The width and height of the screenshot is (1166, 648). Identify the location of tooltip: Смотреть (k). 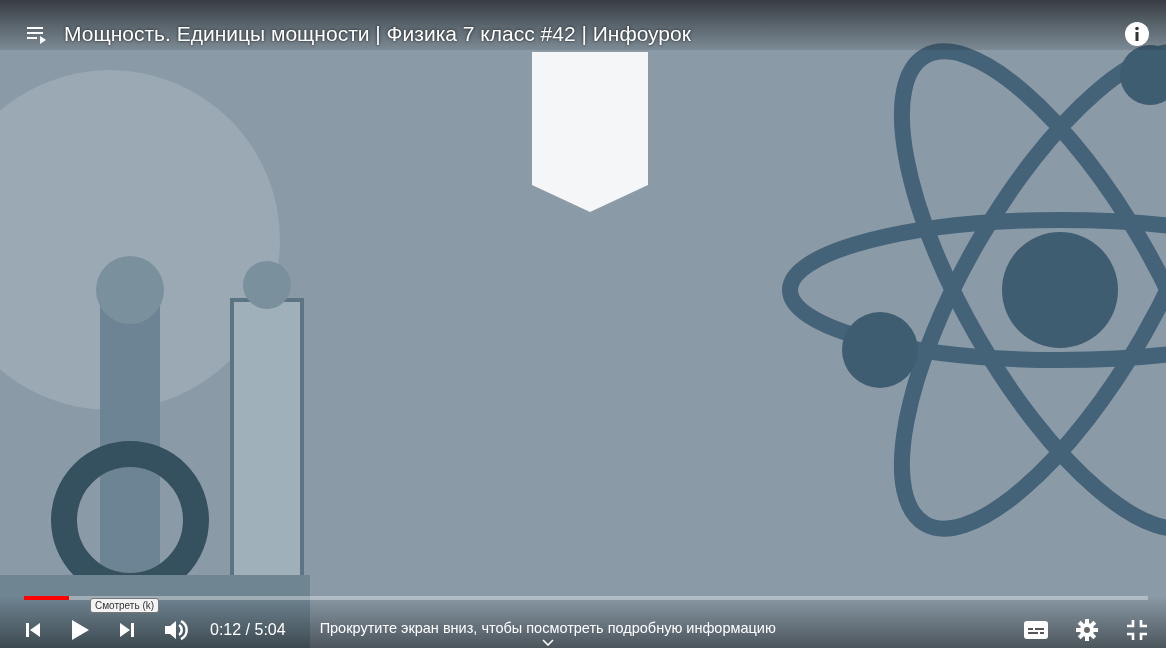
(125, 605).